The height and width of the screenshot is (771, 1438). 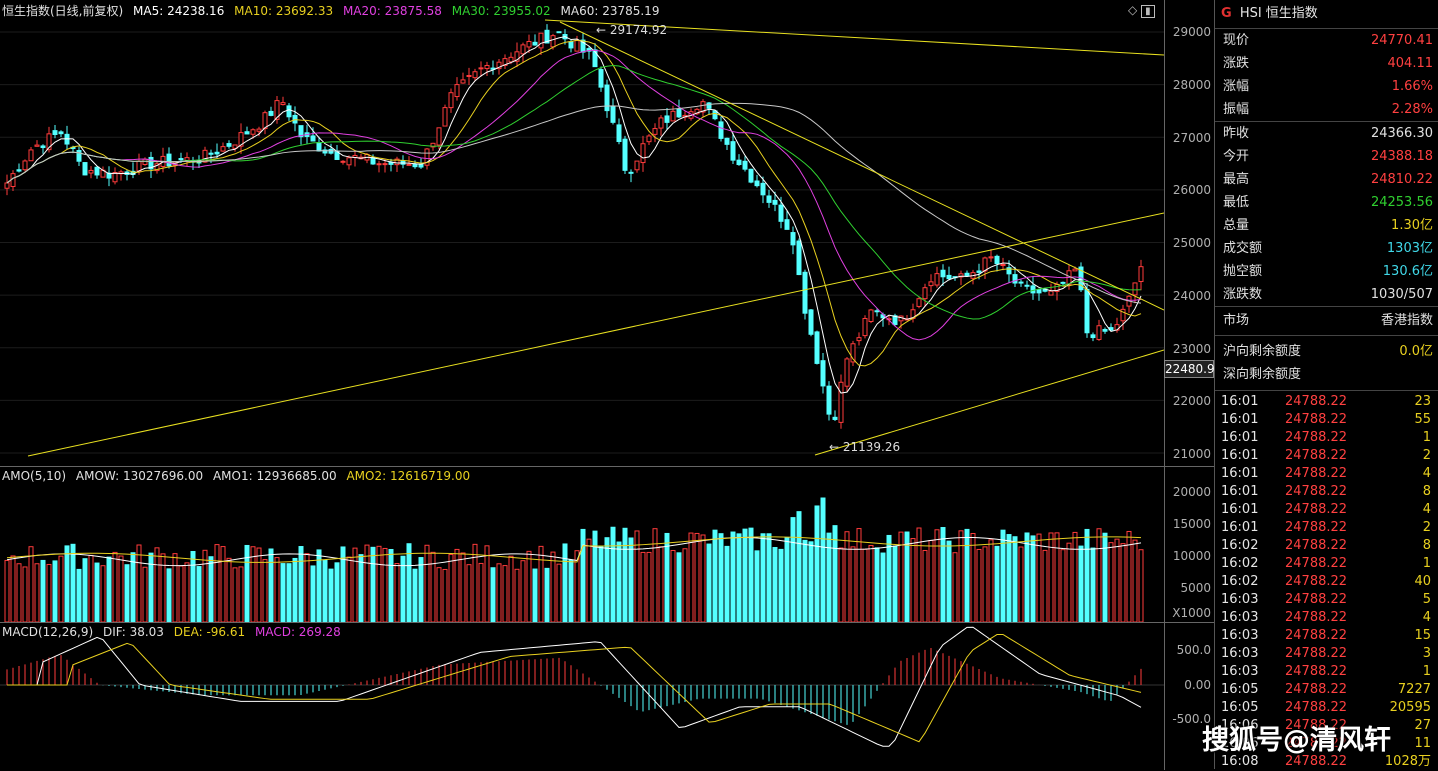 What do you see at coordinates (1326, 564) in the screenshot?
I see `tick-row: 16:02 24788.22 1` at bounding box center [1326, 564].